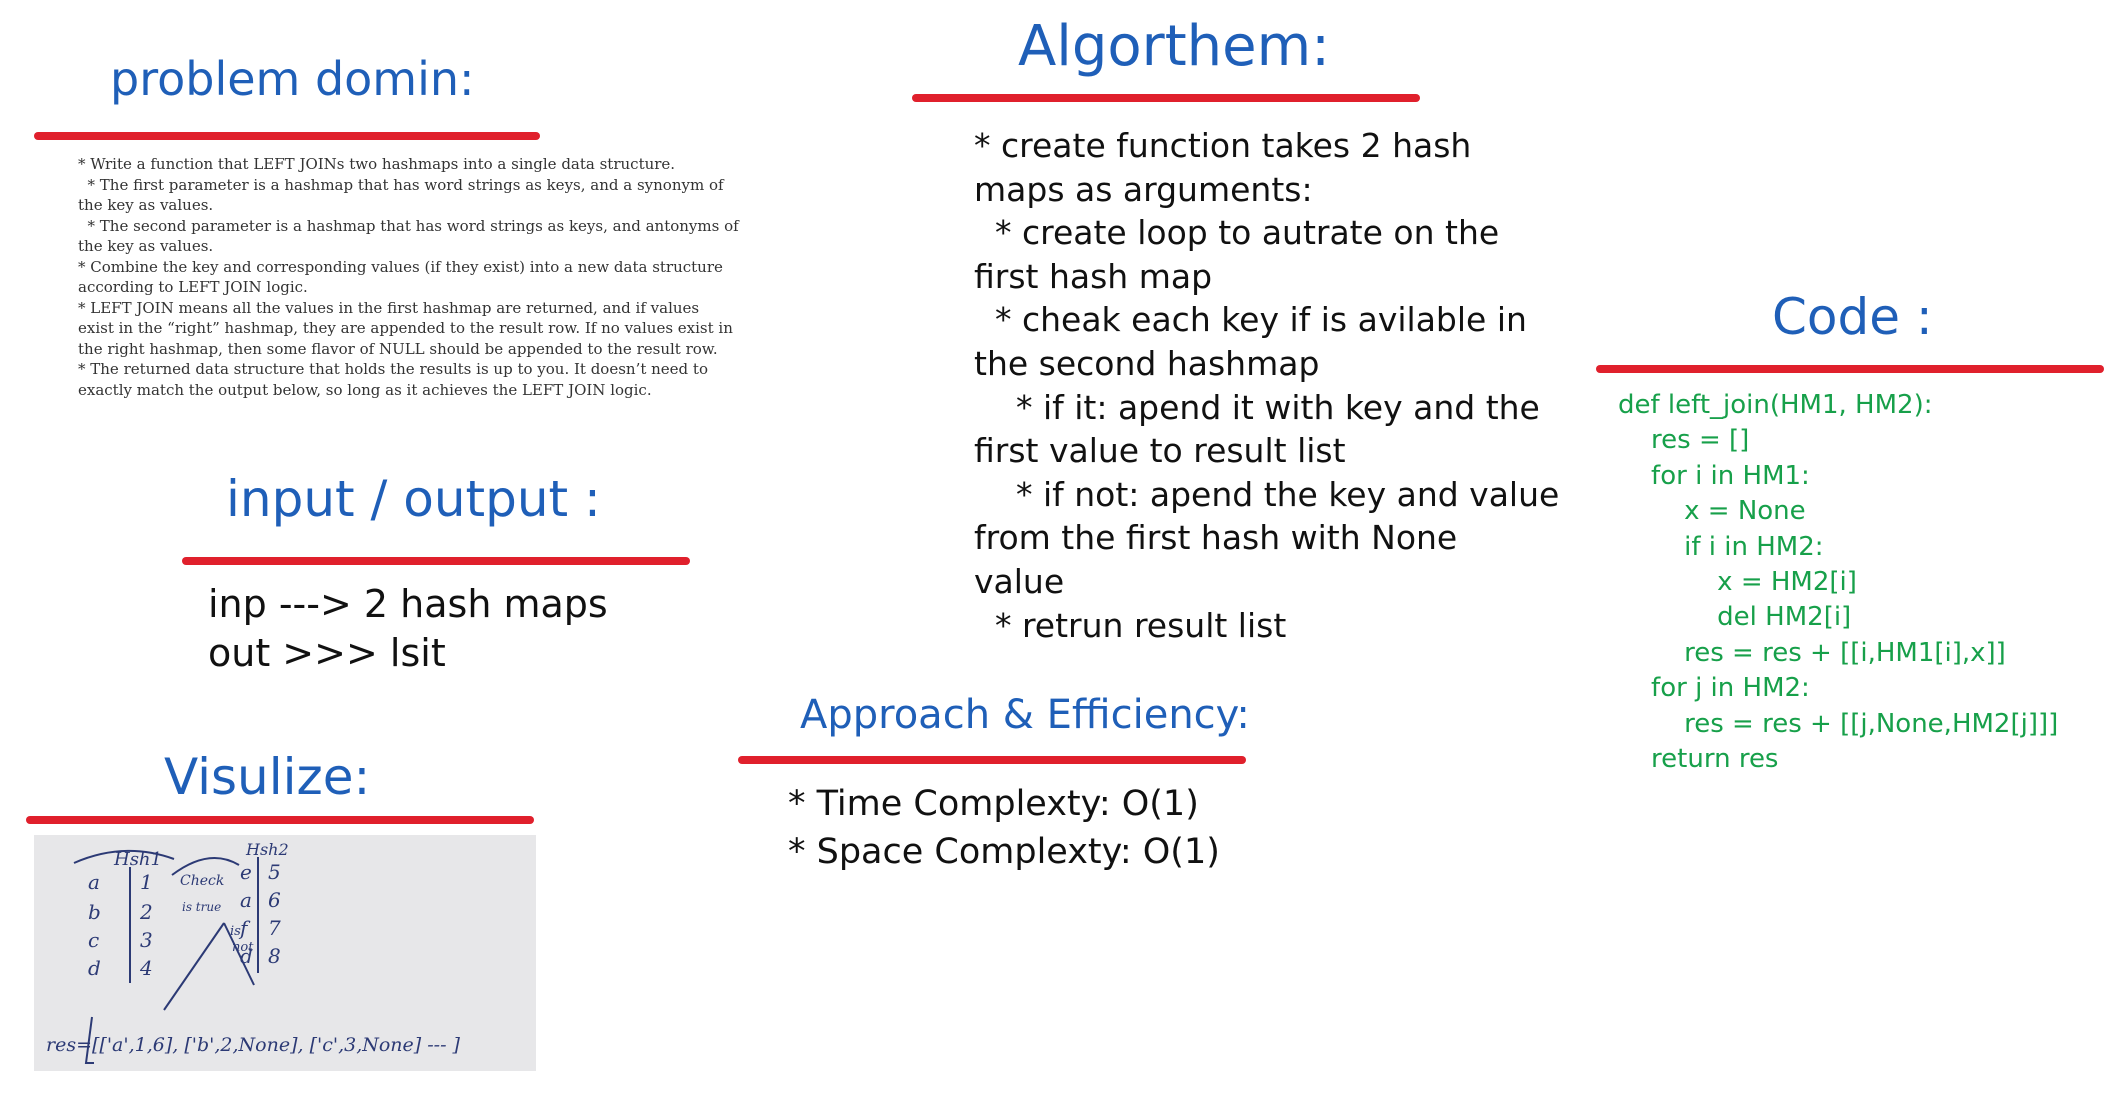  I want to click on code-heading: Code :, so click(1852, 317).